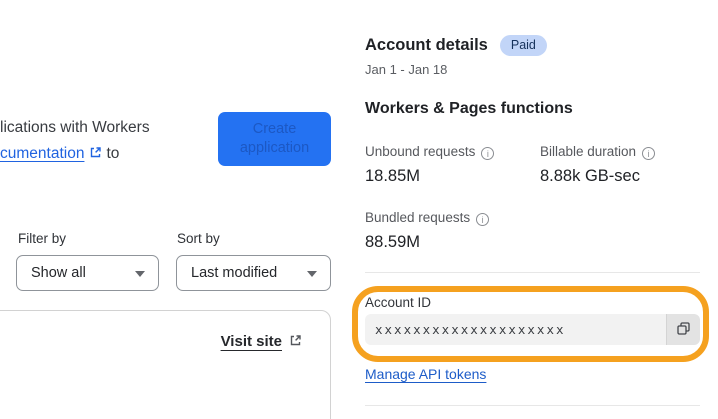 The image size is (718, 419). What do you see at coordinates (430, 165) in the screenshot?
I see `stat-unbound-requests: Unbound requests 18.85M` at bounding box center [430, 165].